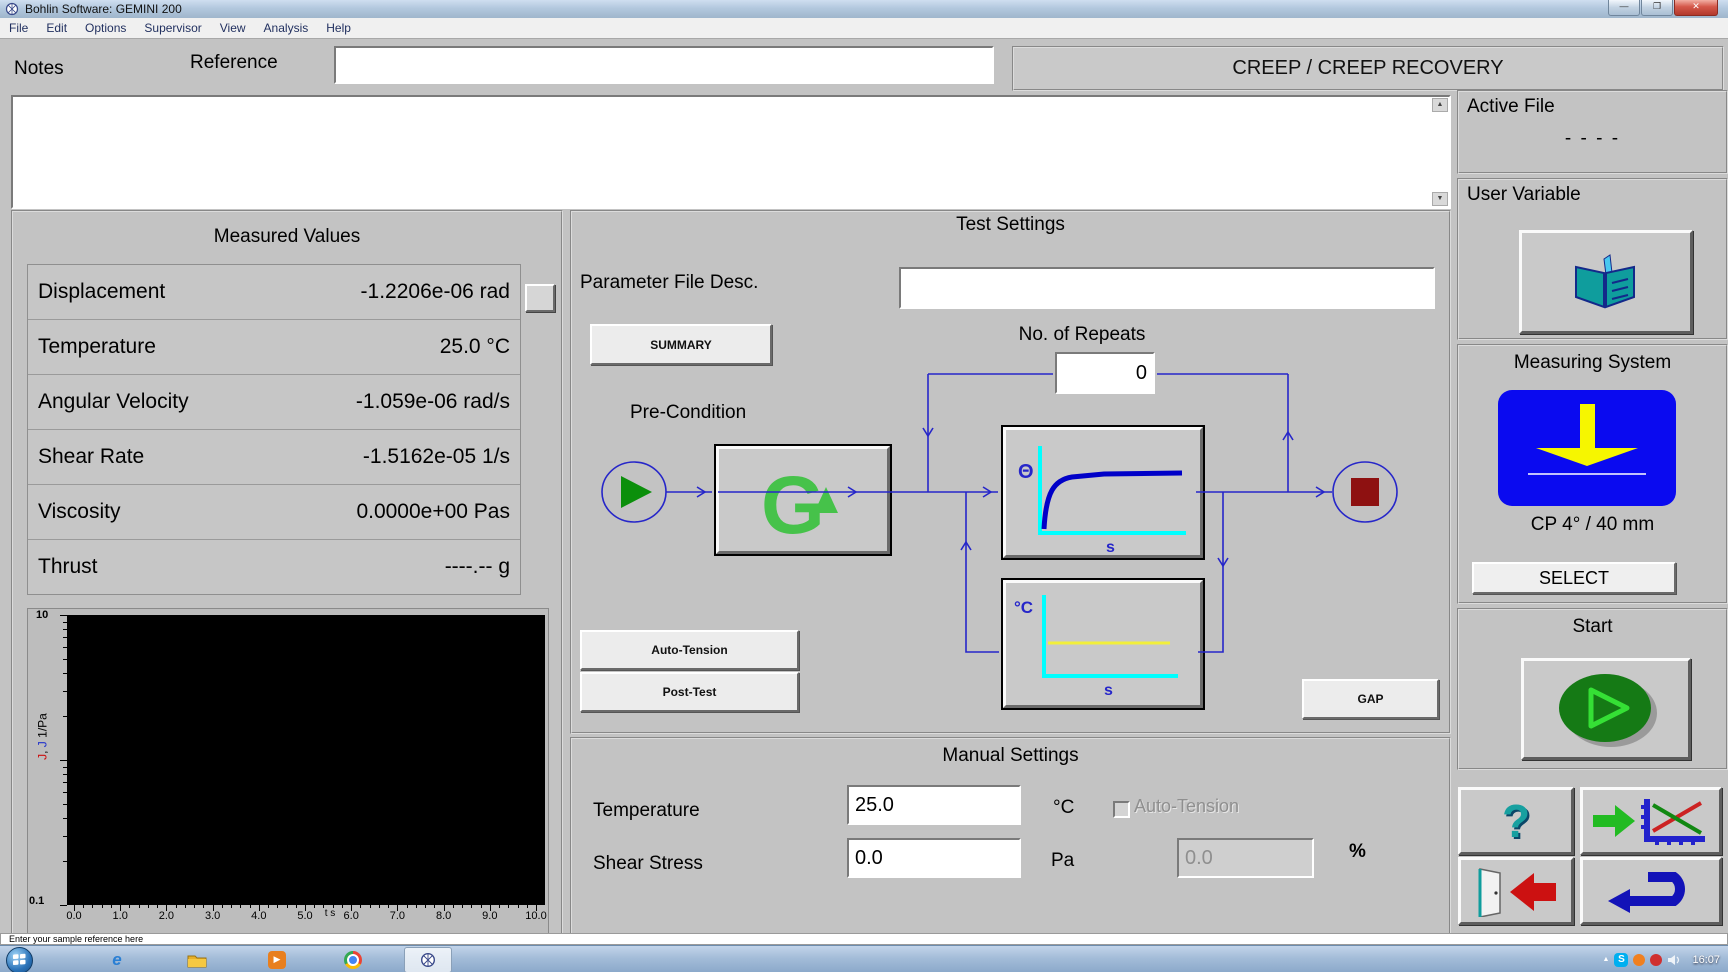 Image resolution: width=1728 pixels, height=972 pixels. I want to click on x-tick-label: 0.0, so click(74, 916).